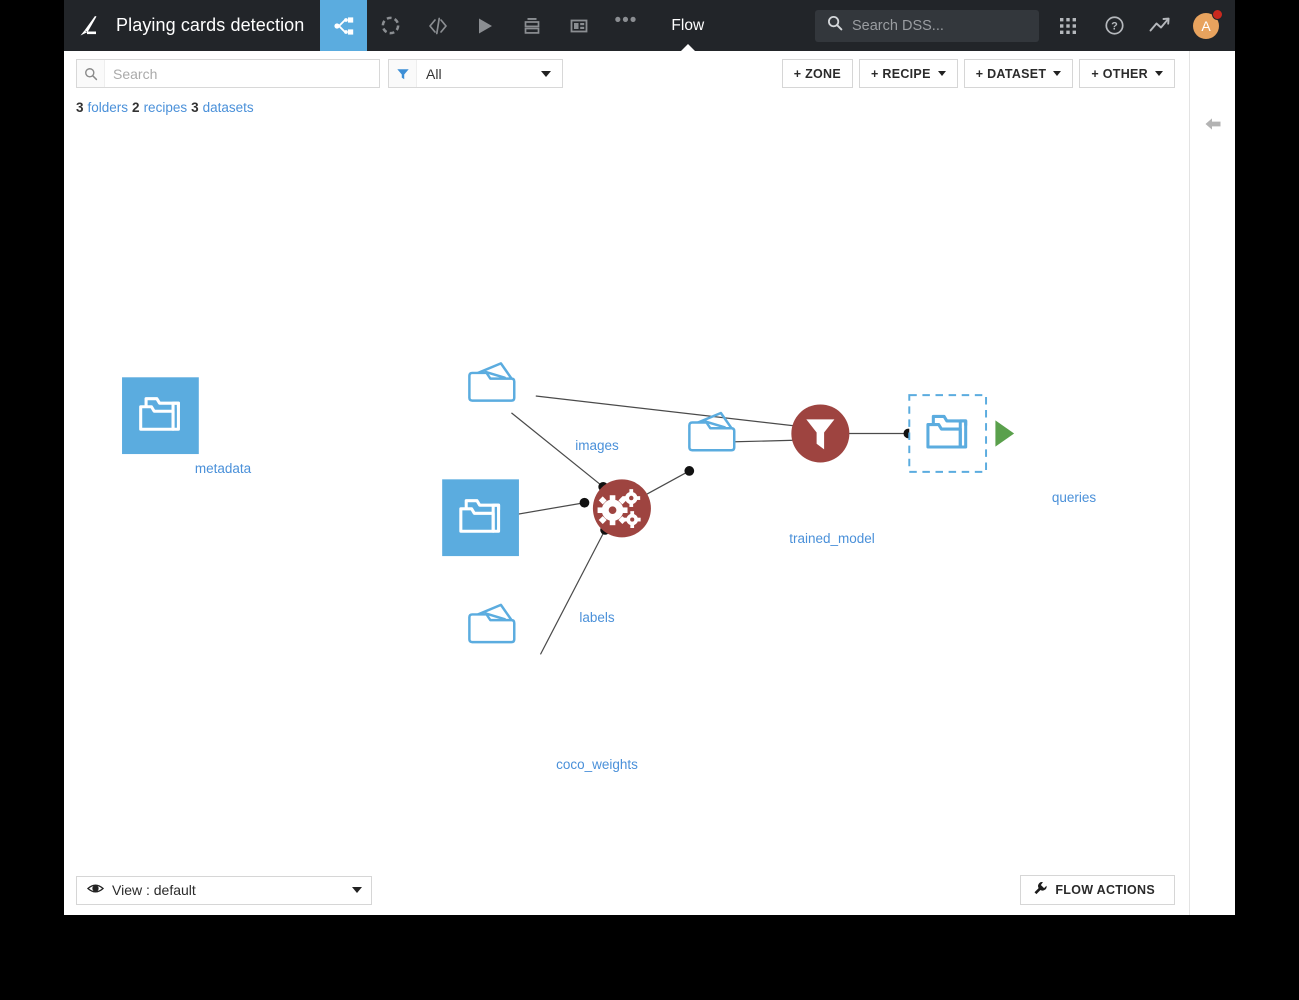 This screenshot has width=1299, height=1000. Describe the element at coordinates (572, 592) in the screenshot. I see `edge-coco-to-train` at that location.